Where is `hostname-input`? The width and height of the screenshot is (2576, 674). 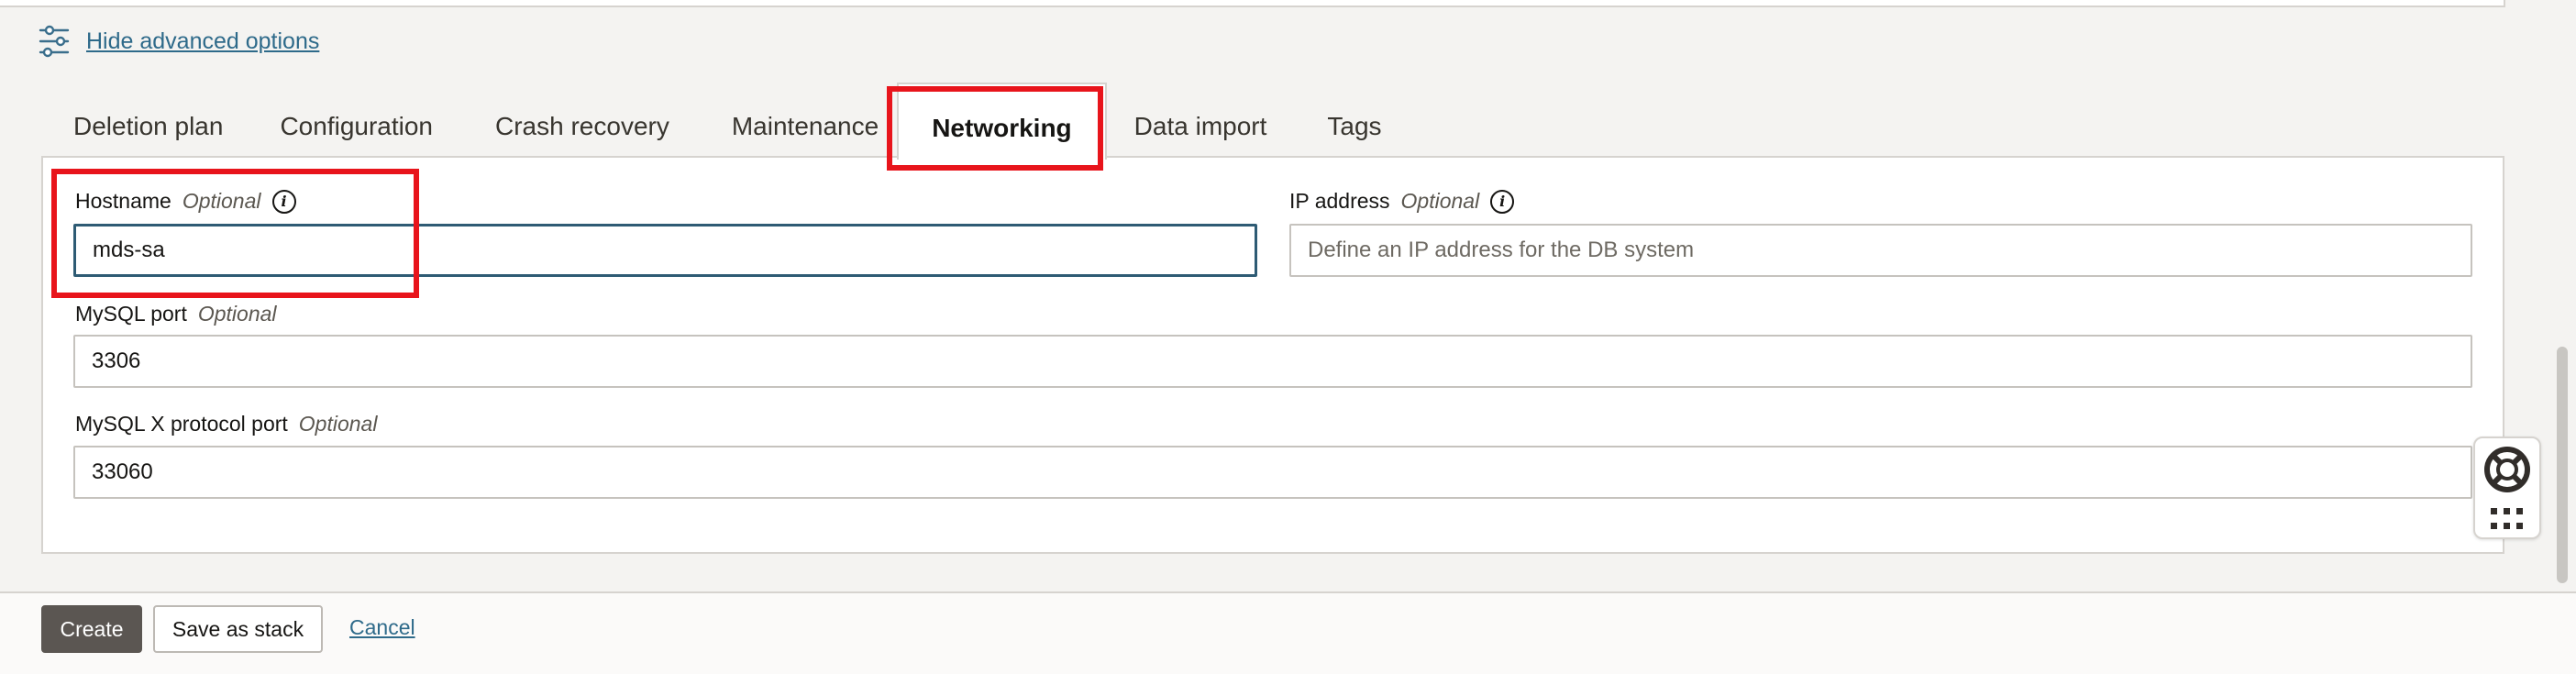
hostname-input is located at coordinates (665, 251).